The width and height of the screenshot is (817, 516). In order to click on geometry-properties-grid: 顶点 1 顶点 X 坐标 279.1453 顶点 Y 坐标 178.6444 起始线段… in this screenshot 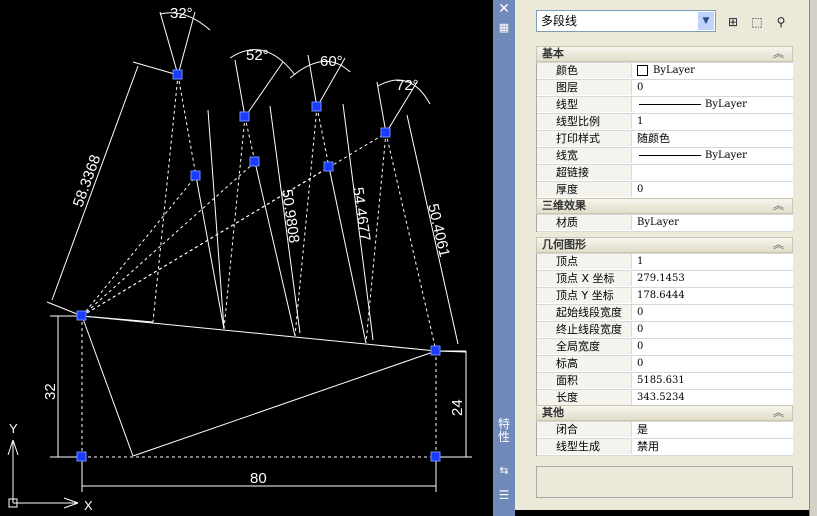, I will do `click(664, 330)`.